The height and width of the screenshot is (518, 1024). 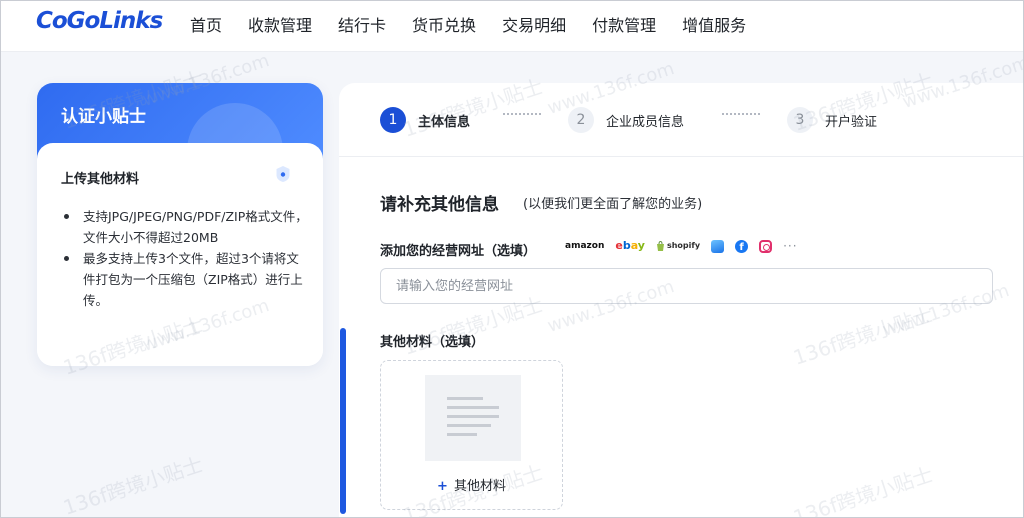 What do you see at coordinates (800, 120) in the screenshot?
I see `step-3-number: 3` at bounding box center [800, 120].